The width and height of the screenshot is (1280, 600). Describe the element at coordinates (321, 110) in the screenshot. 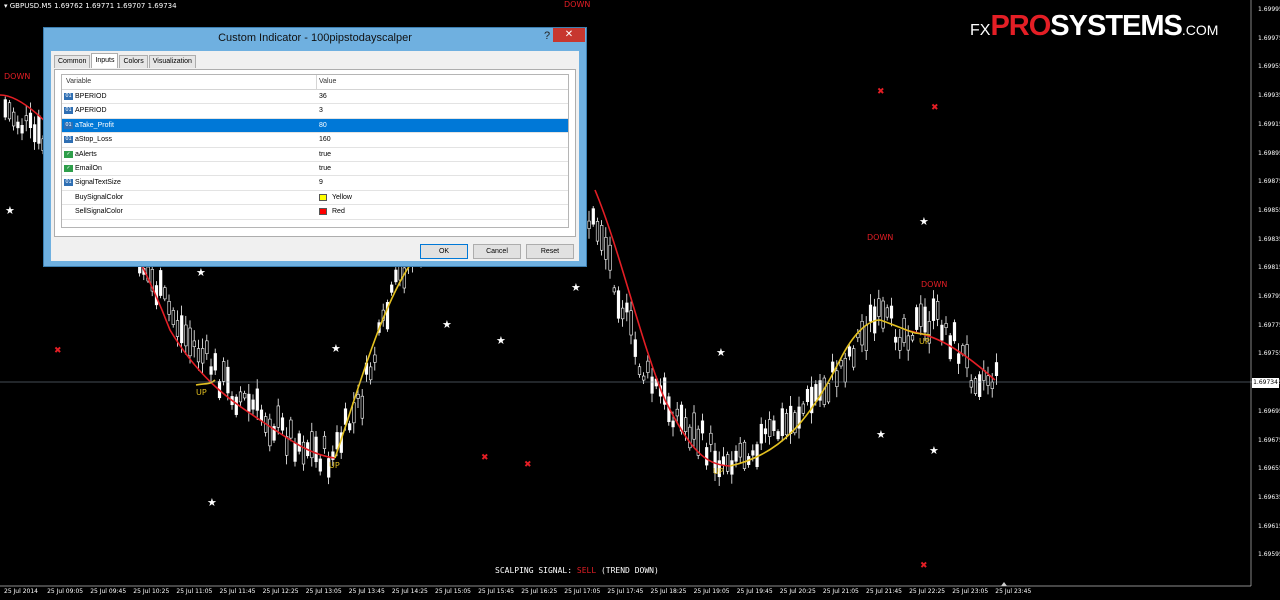

I see `param-value: 3` at that location.